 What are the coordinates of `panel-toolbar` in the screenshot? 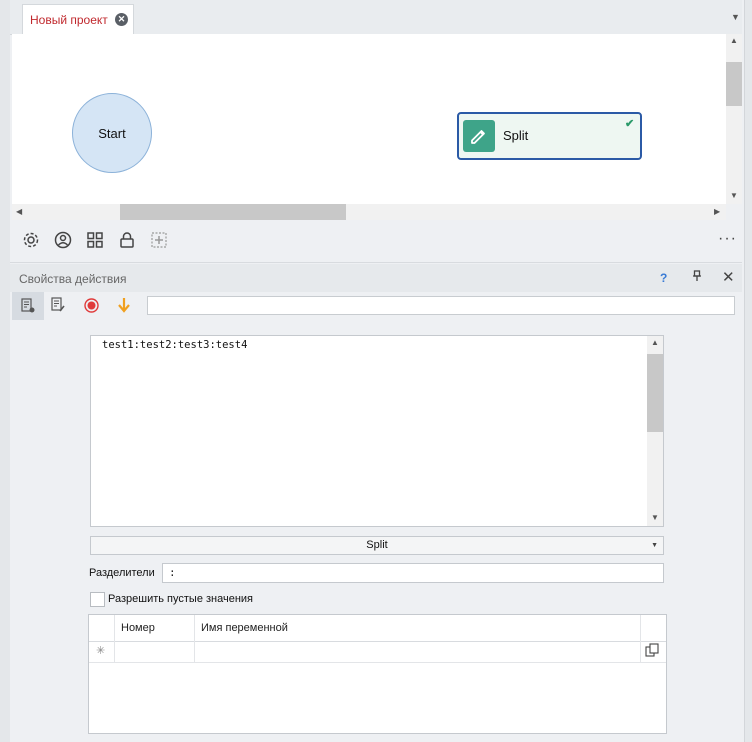 It's located at (376, 306).